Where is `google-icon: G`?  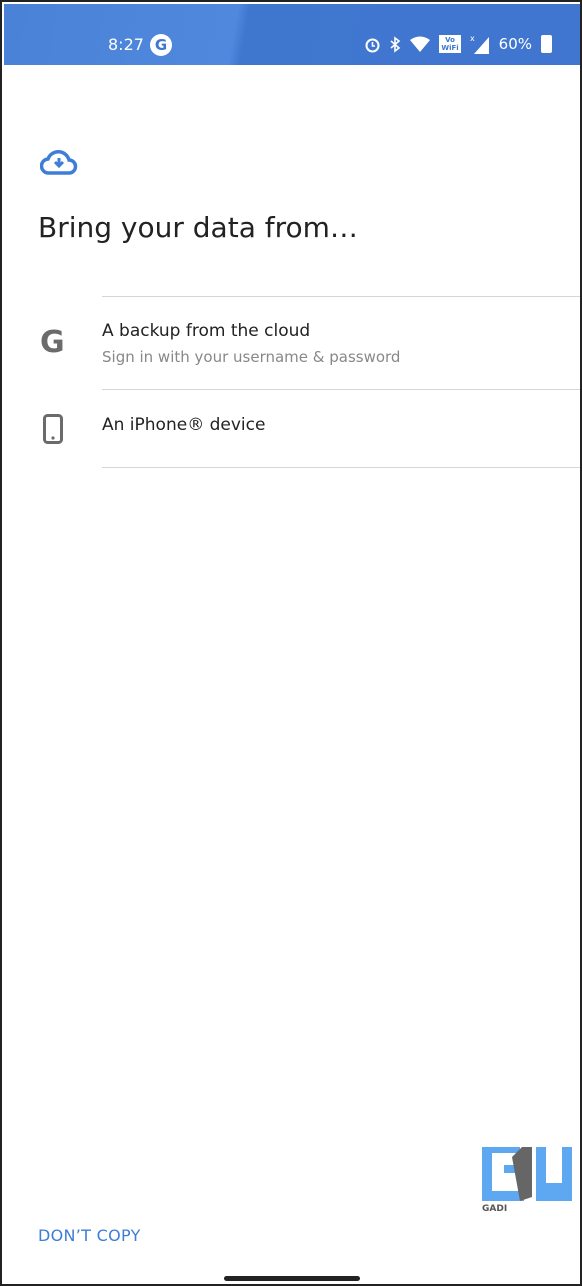
google-icon: G is located at coordinates (52, 342).